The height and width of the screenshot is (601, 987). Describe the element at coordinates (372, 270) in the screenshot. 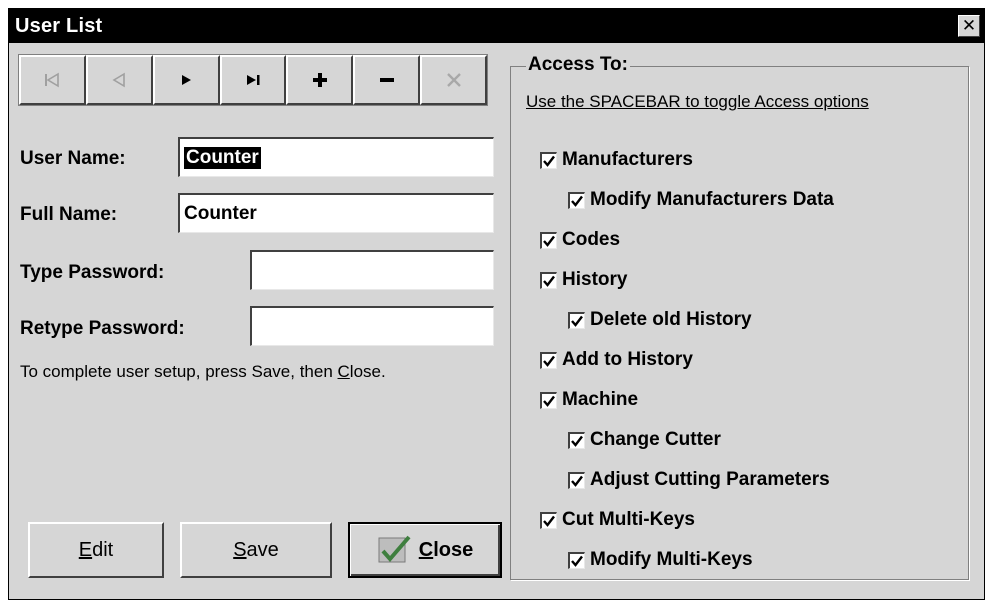

I see `type-password-field` at that location.